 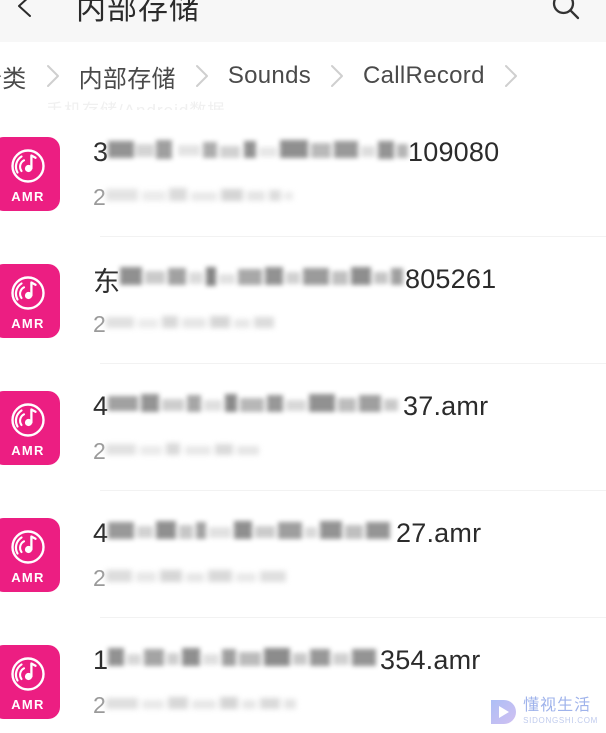 I want to click on file-text-column: 1 354.amr 2, so click(x=349, y=675).